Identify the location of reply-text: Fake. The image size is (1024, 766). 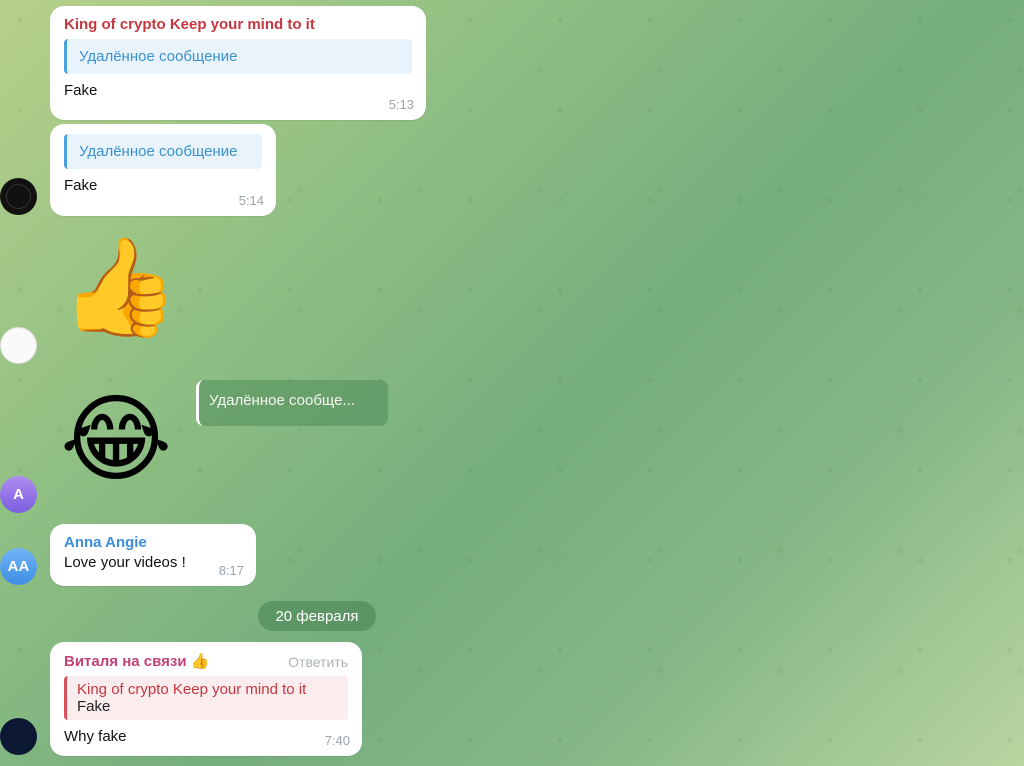
(94, 706).